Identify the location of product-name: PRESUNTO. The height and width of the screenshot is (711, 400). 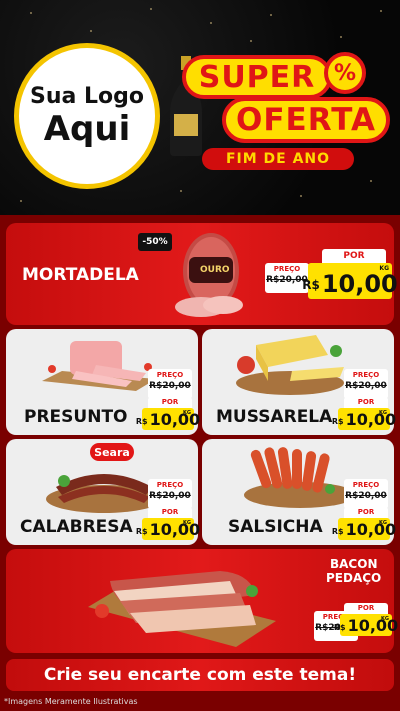
(76, 417).